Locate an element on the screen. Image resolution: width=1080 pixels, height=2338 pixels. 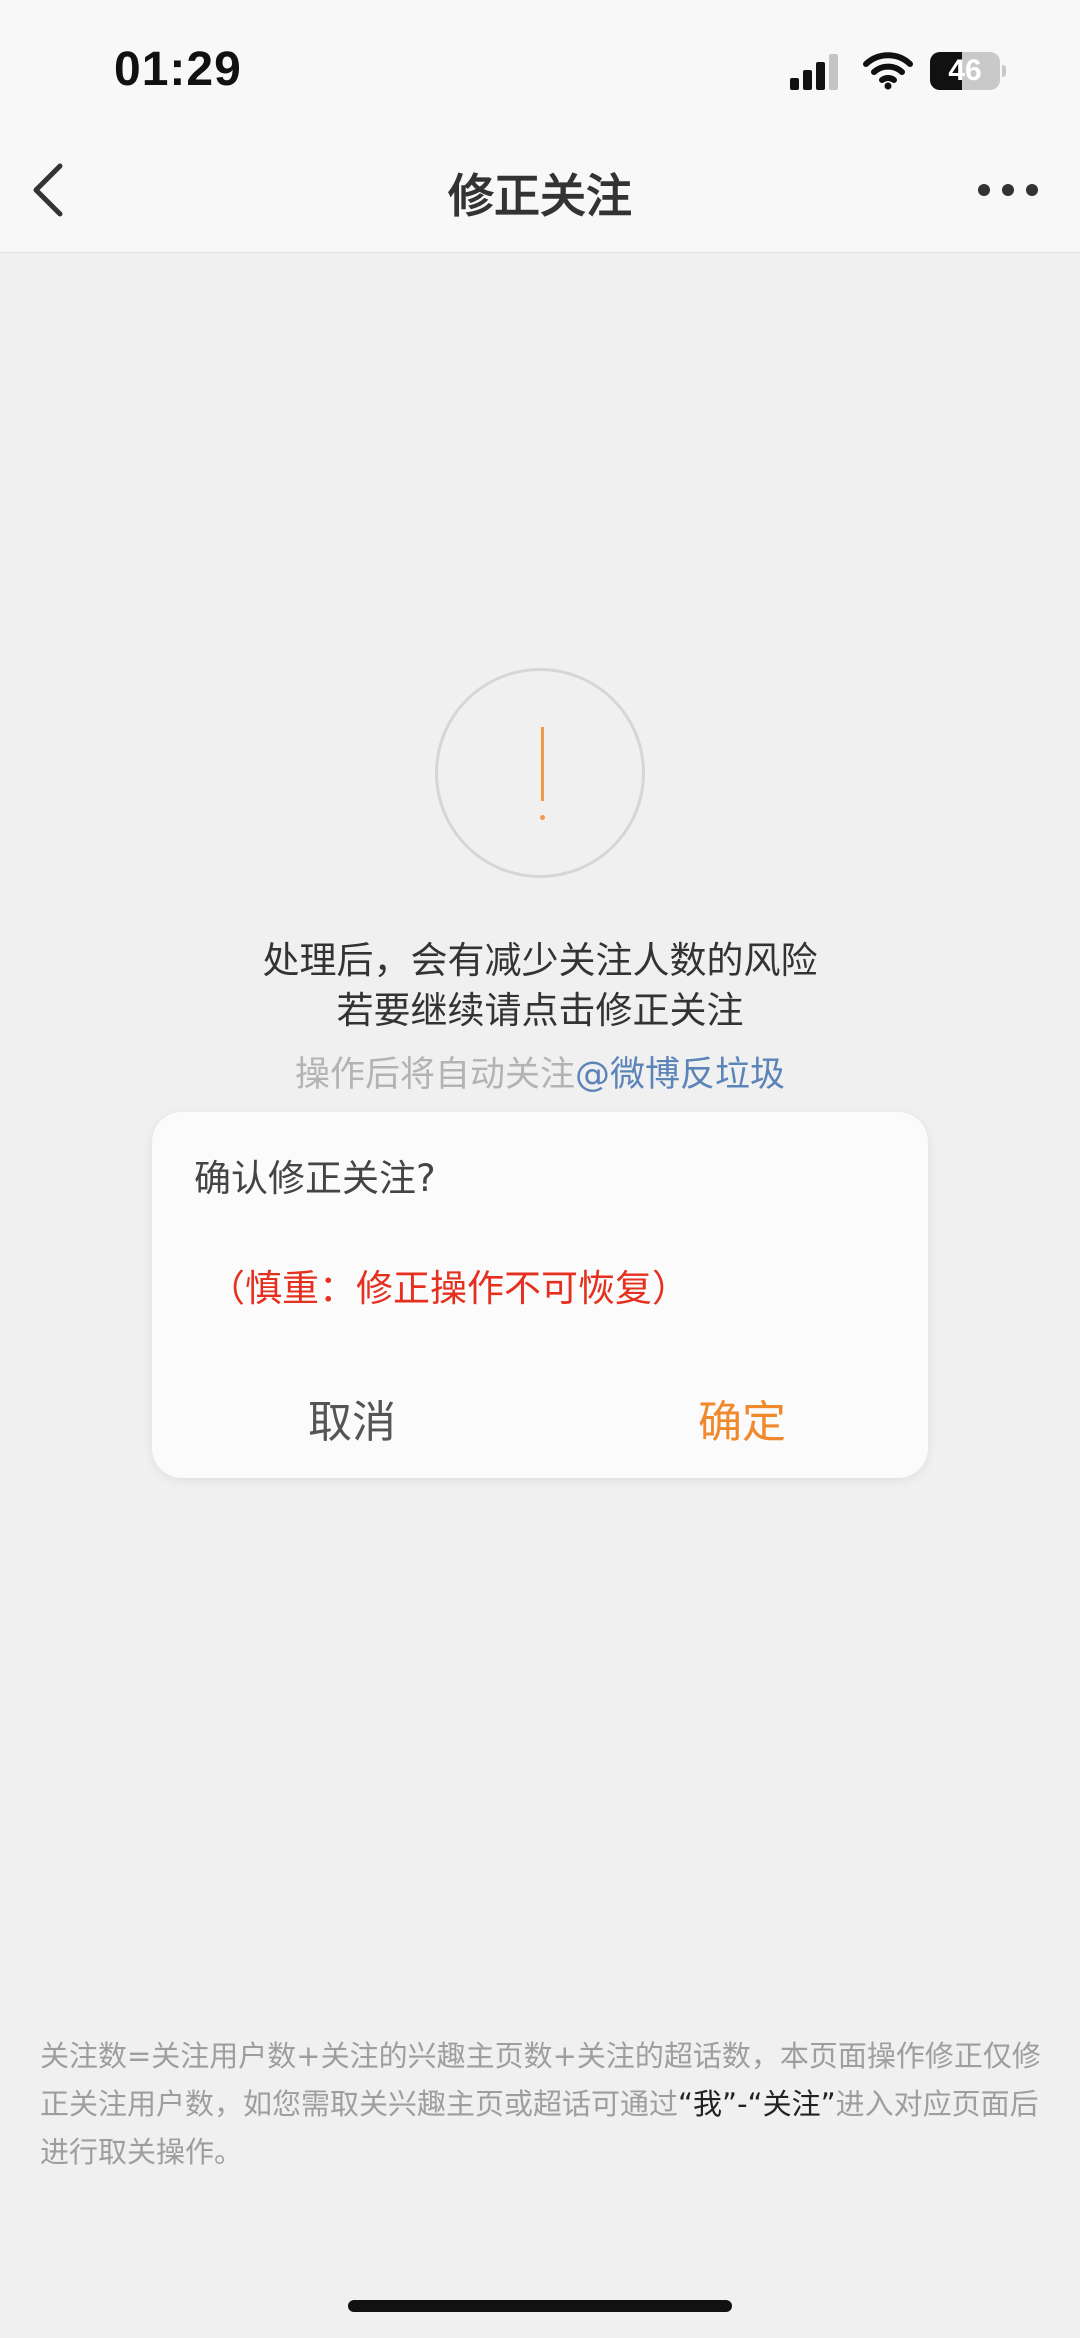
home-indicator is located at coordinates (540, 2306).